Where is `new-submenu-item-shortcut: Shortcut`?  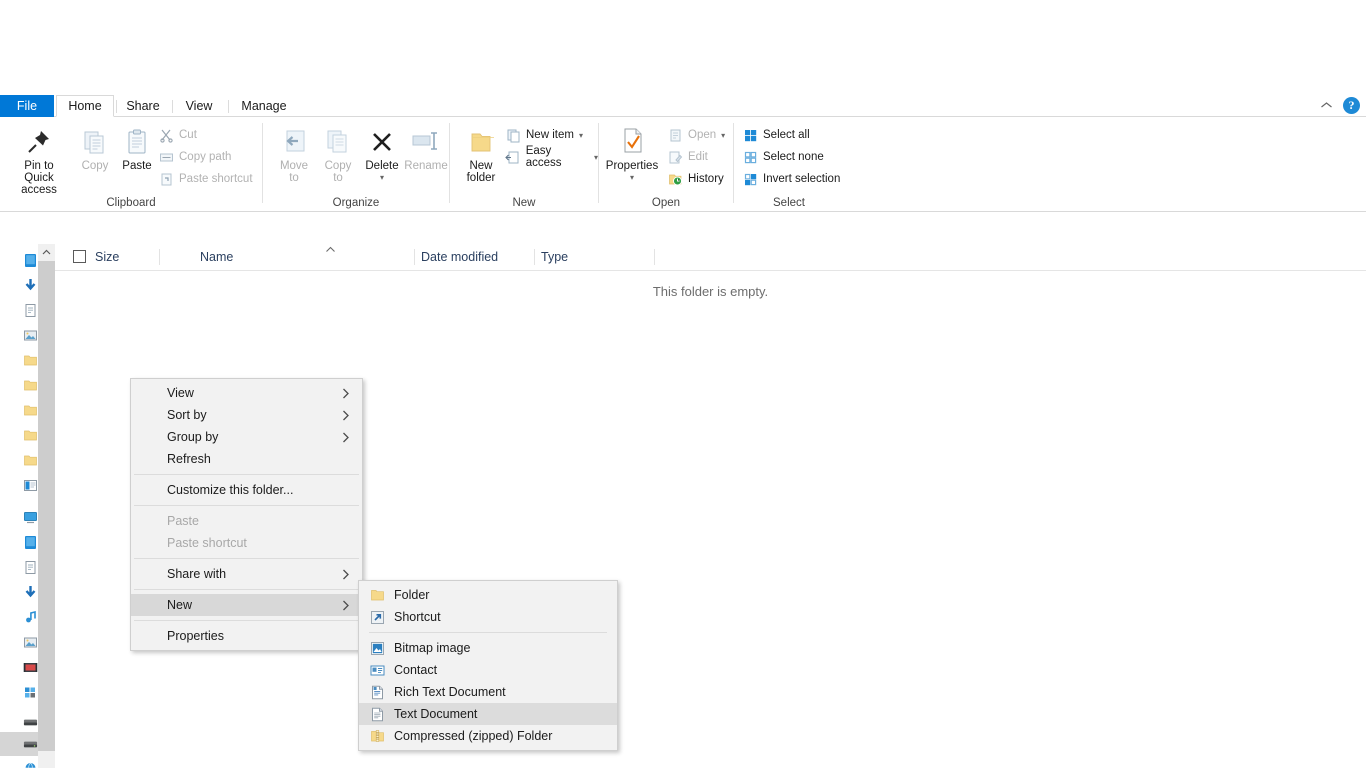
new-submenu-item-shortcut: Shortcut is located at coordinates (488, 617).